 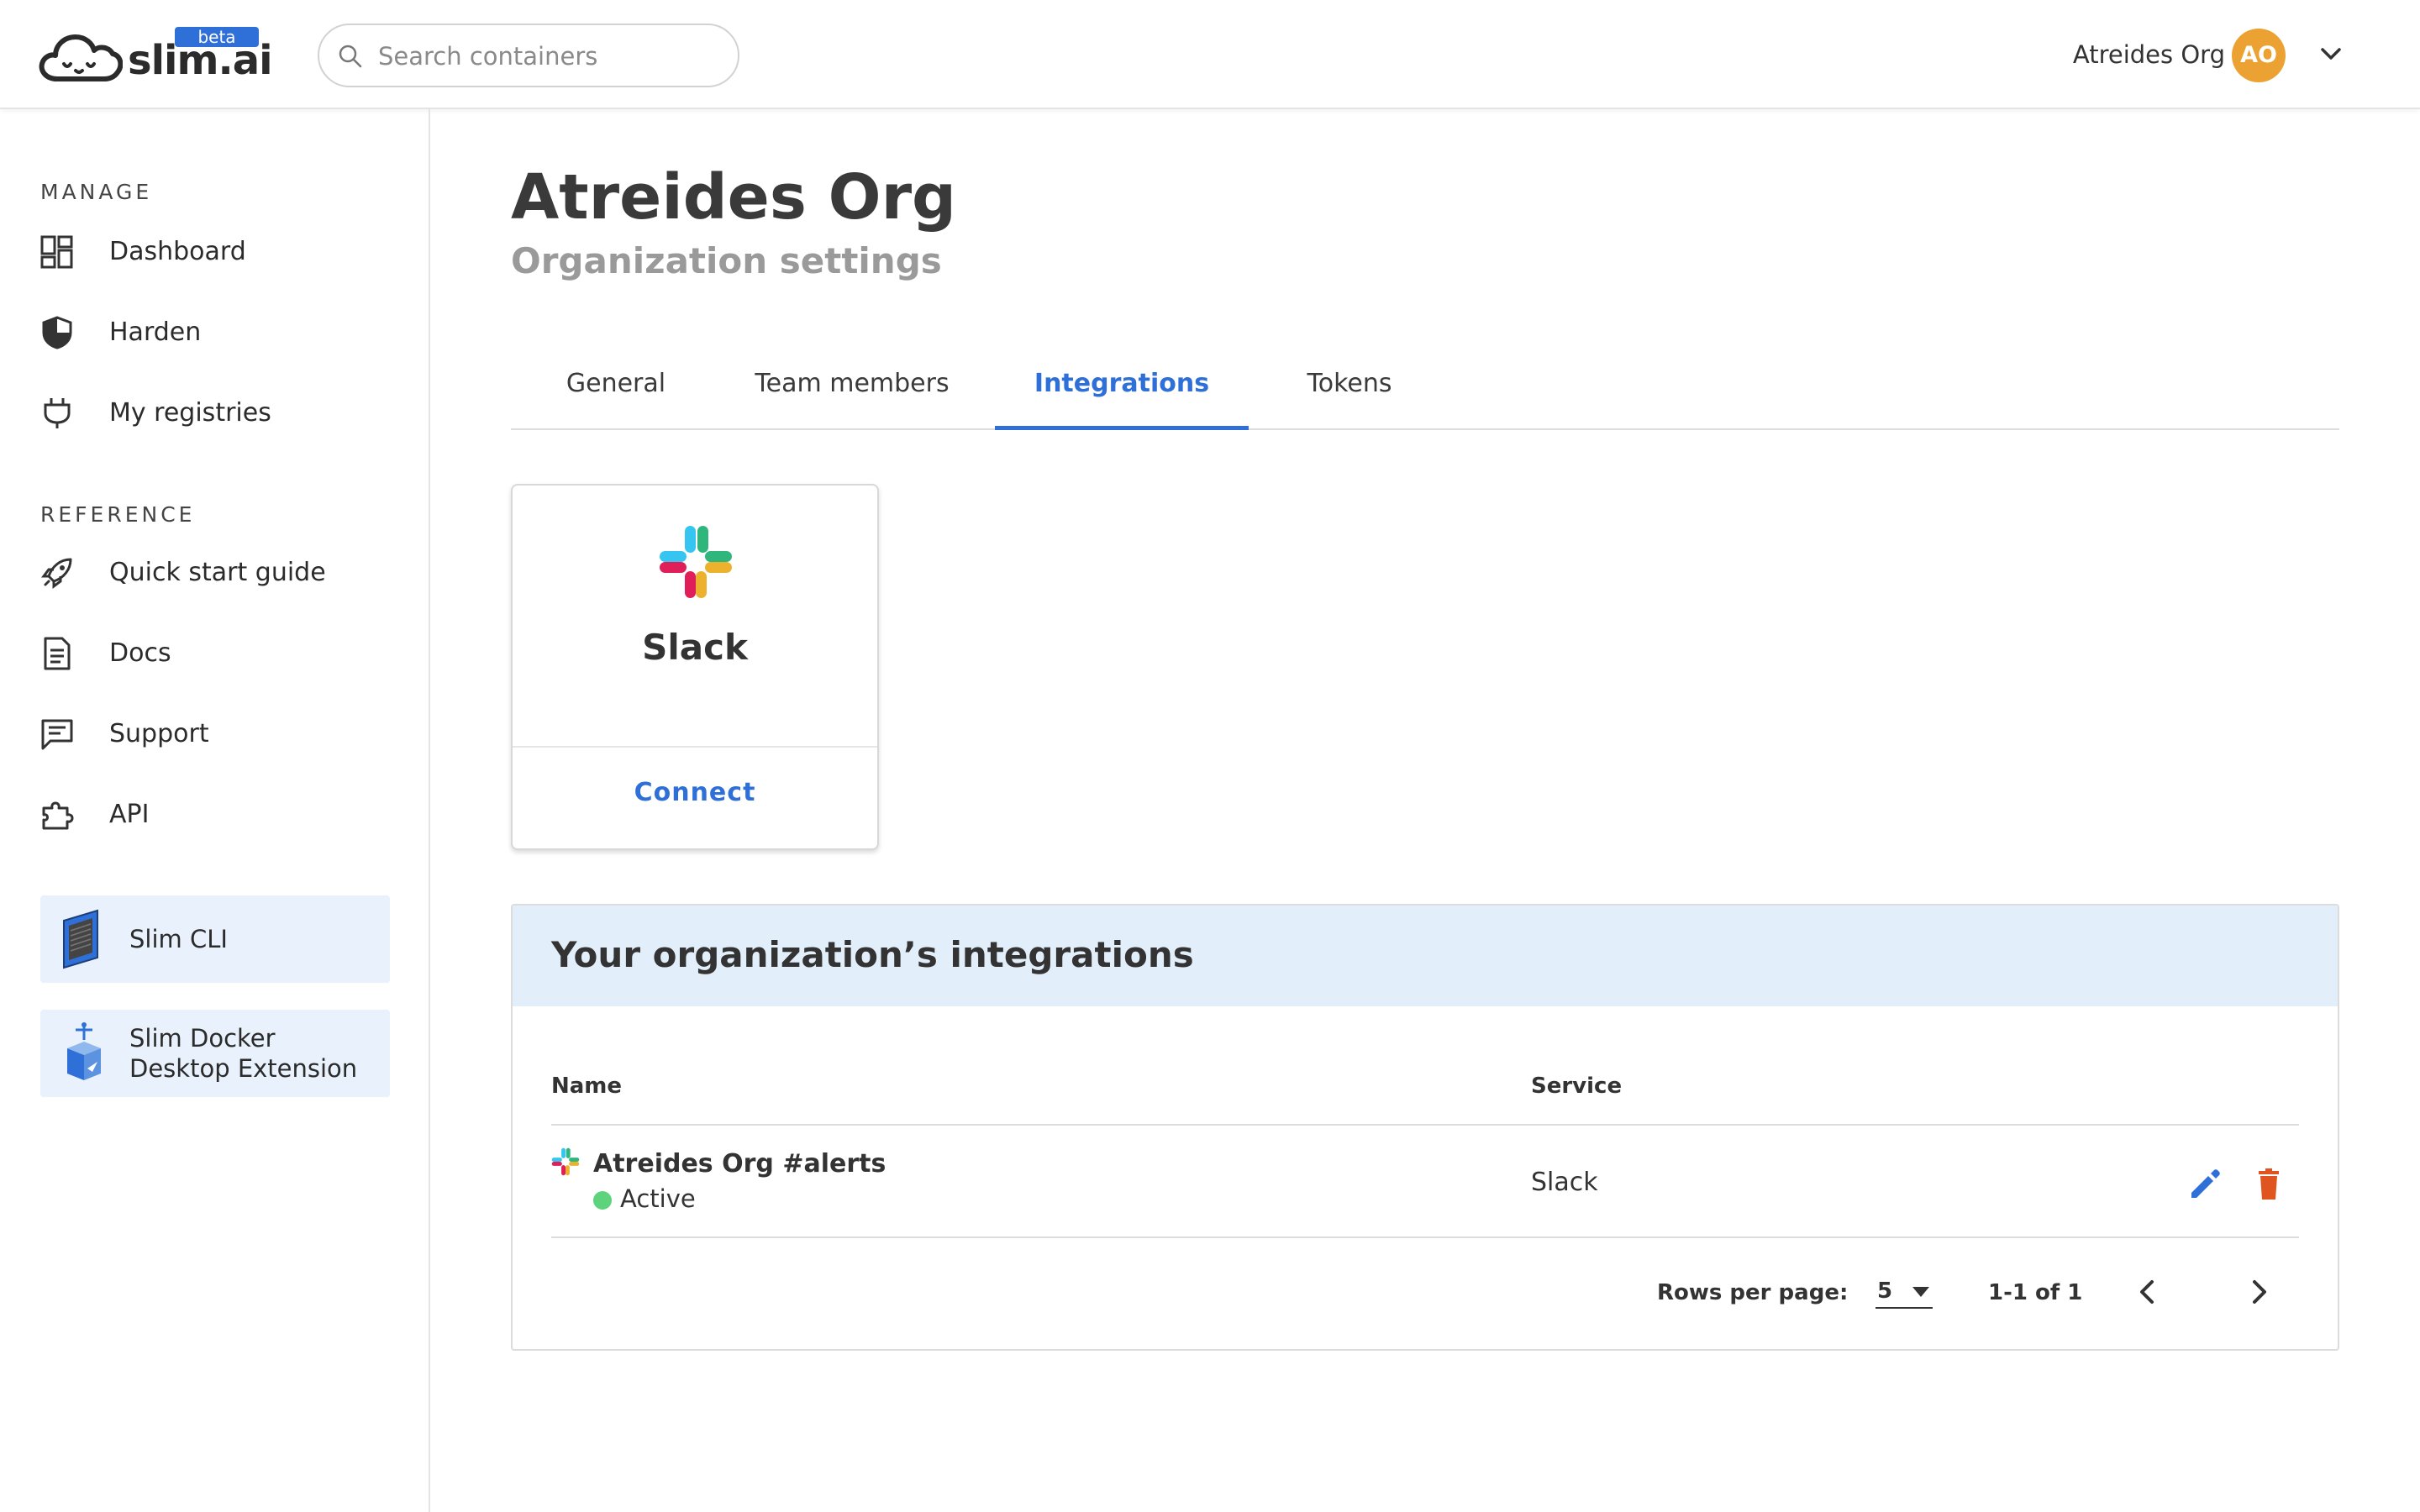 I want to click on tab-tokens: Tokens, so click(x=1349, y=391).